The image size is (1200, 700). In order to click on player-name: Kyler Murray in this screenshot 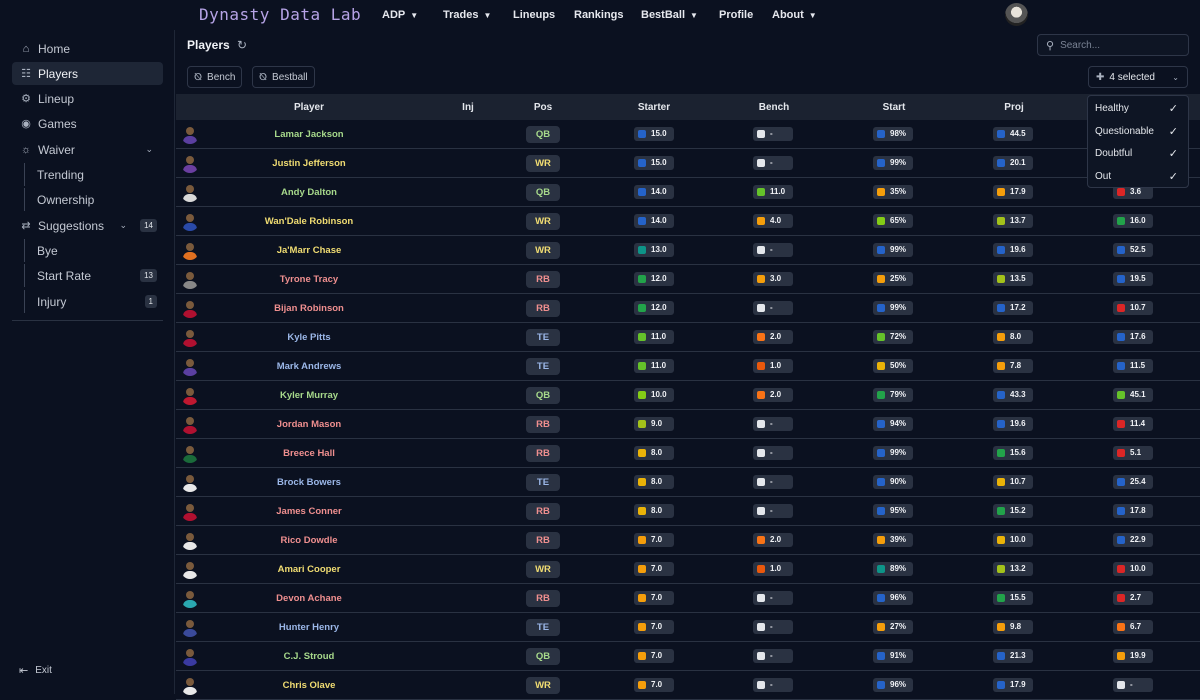, I will do `click(309, 395)`.